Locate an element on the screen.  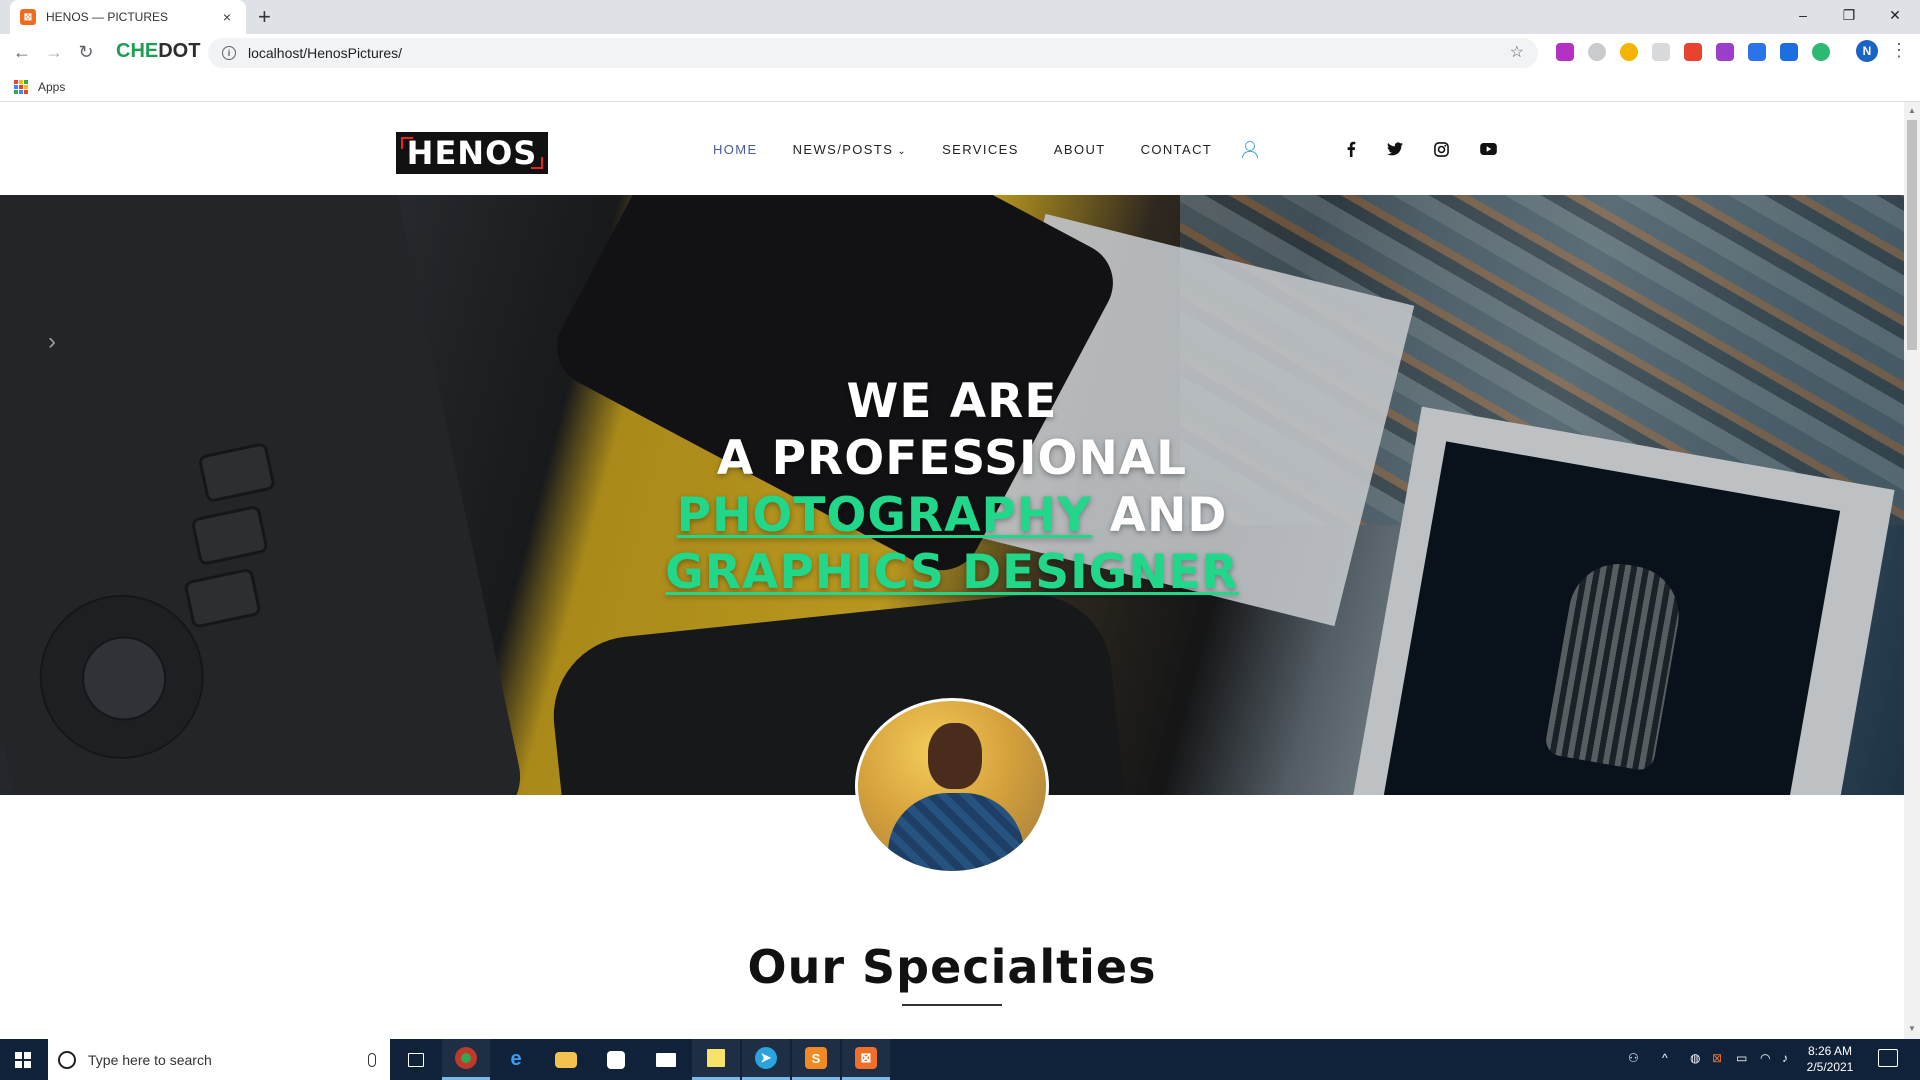
hero-line-3: PHOTOGRAPHY AND is located at coordinates (952, 515).